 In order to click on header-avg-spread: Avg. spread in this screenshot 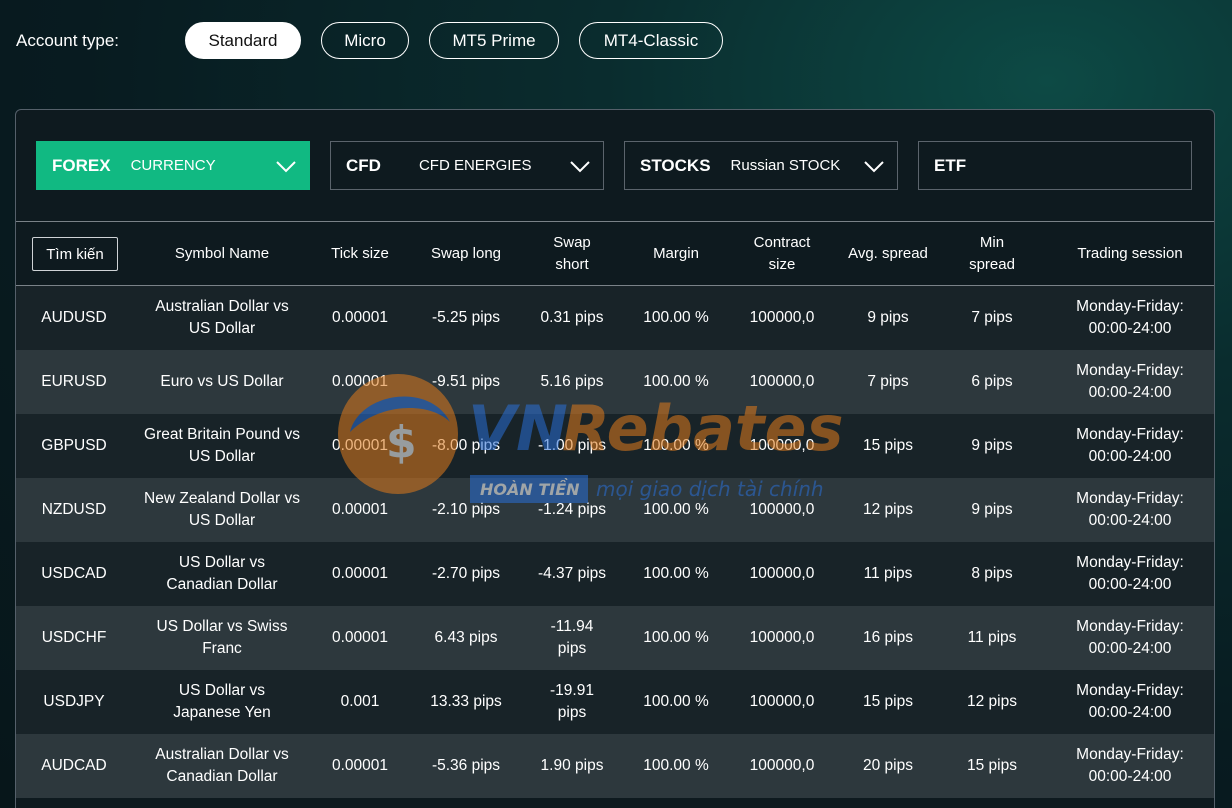, I will do `click(888, 253)`.